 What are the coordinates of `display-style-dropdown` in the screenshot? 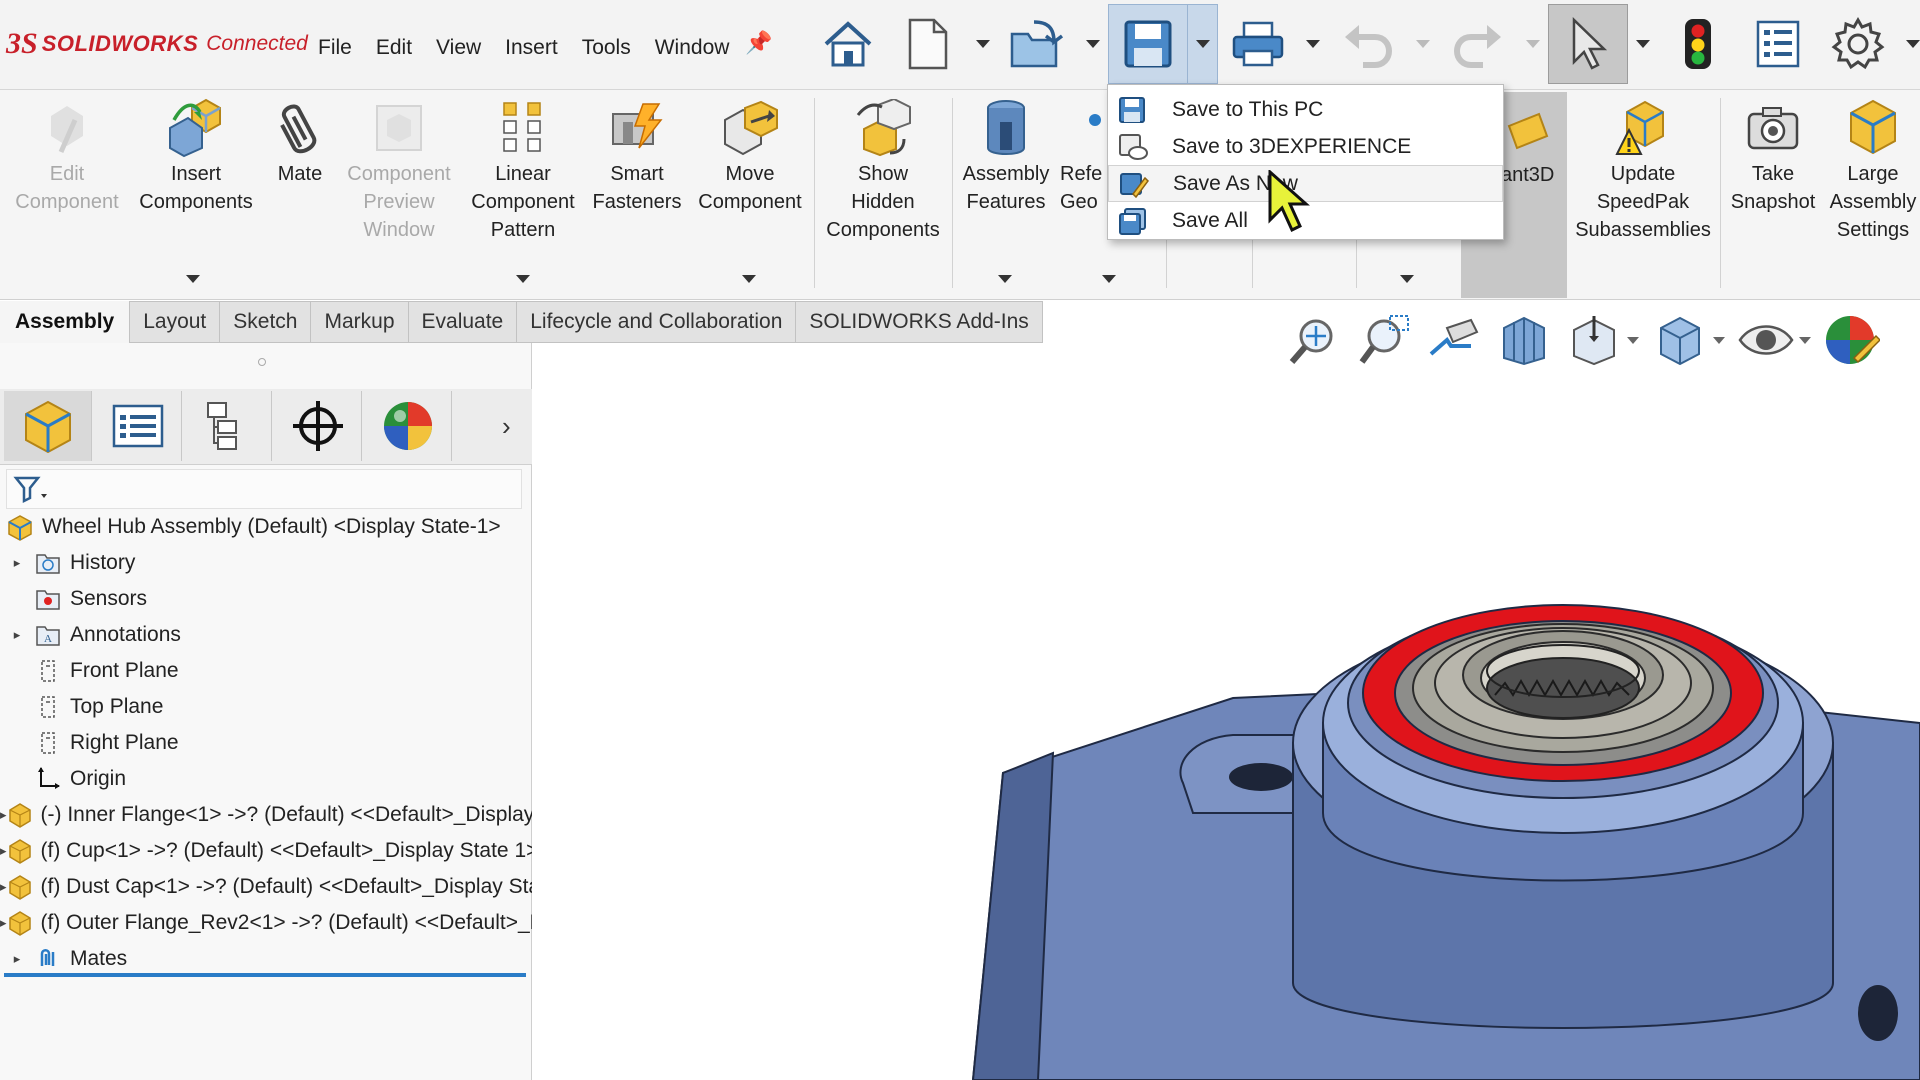 It's located at (1719, 340).